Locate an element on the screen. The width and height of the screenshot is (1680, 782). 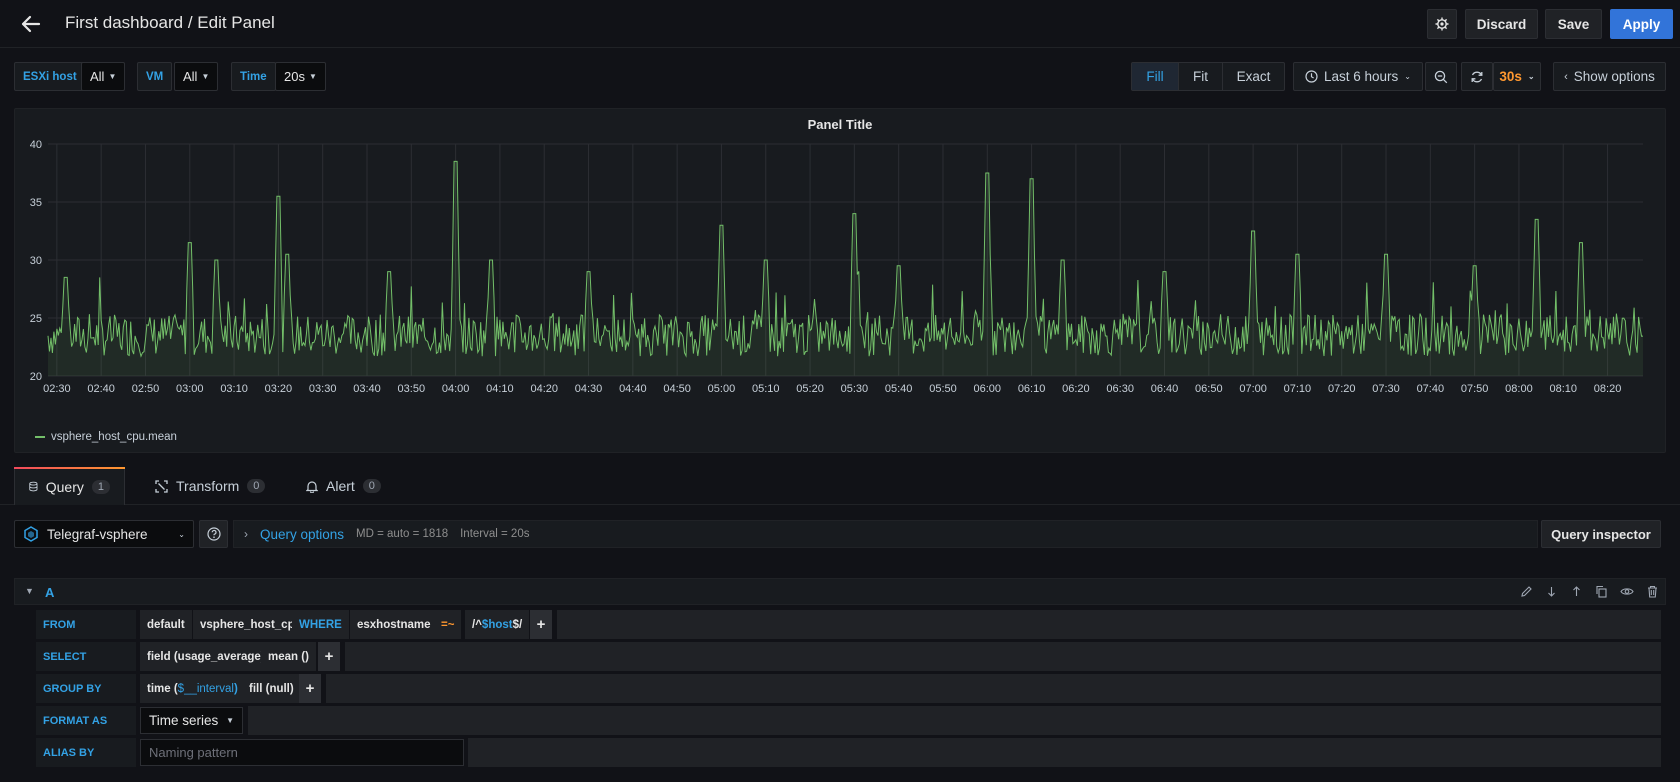
datasource-picker: Telegraf-vsphere ⌄ is located at coordinates (104, 534).